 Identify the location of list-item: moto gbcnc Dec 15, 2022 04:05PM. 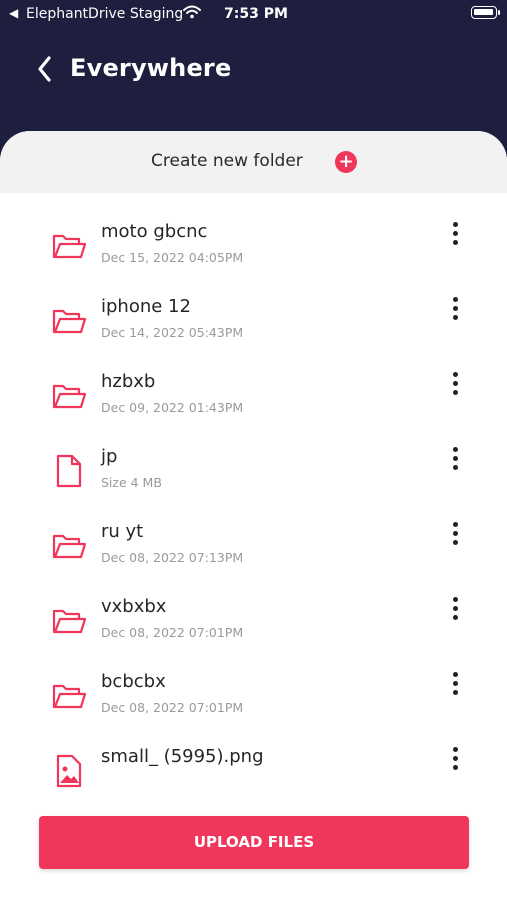
(253, 255).